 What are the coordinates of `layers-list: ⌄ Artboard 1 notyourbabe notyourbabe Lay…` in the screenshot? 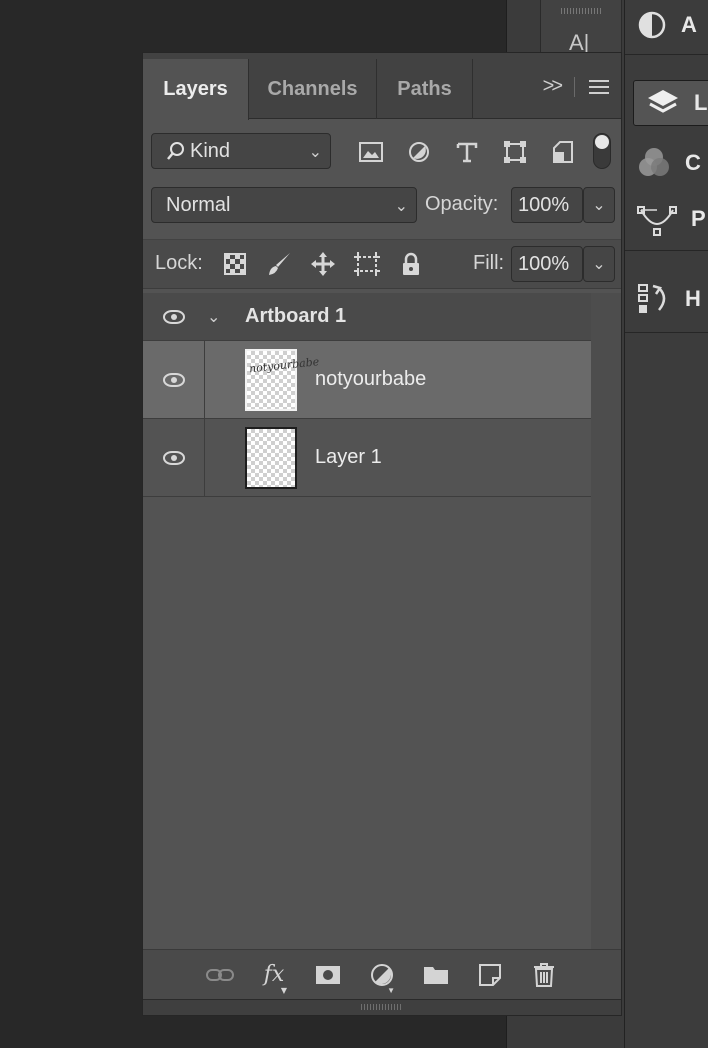 It's located at (367, 395).